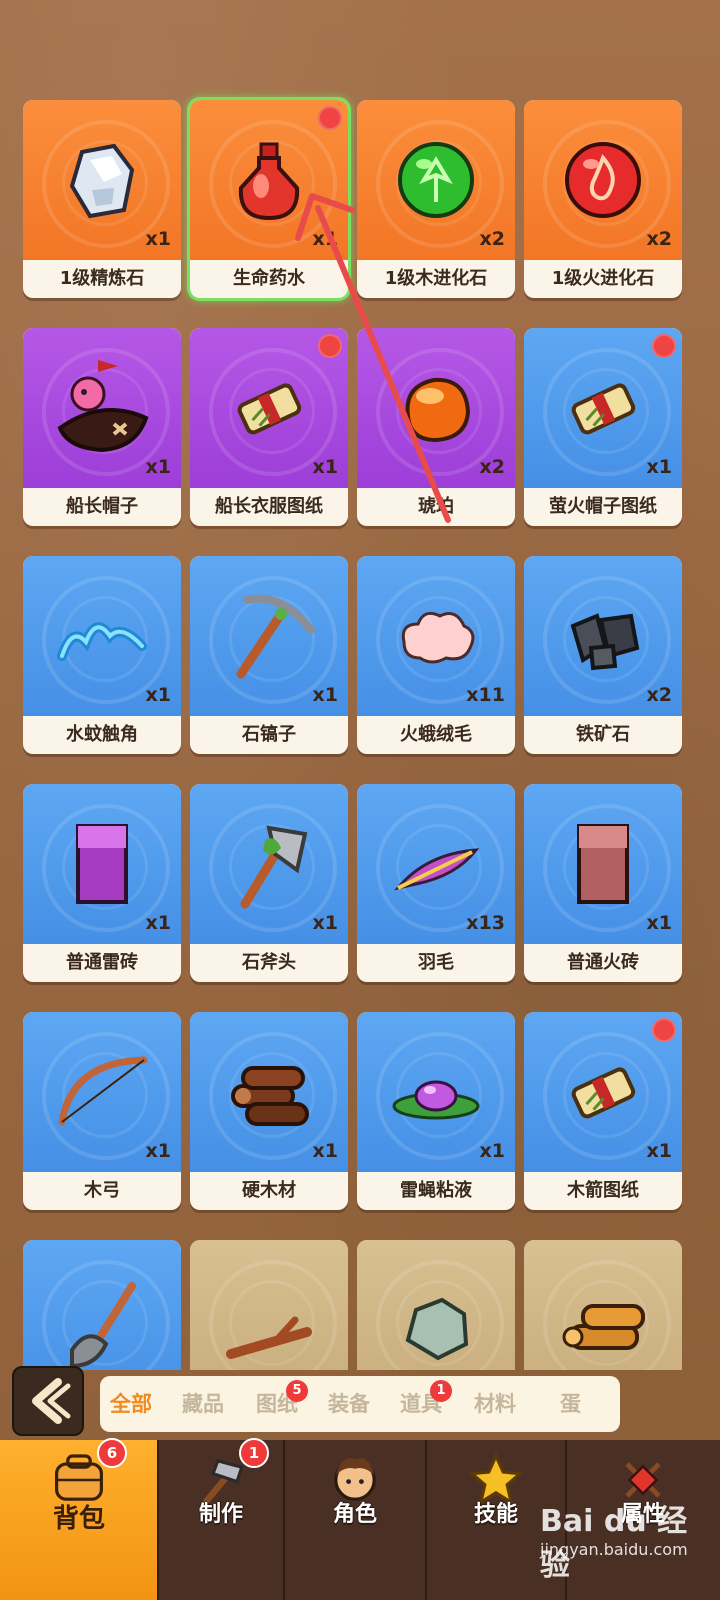  I want to click on item-card: x1 木箭图纸, so click(603, 1111).